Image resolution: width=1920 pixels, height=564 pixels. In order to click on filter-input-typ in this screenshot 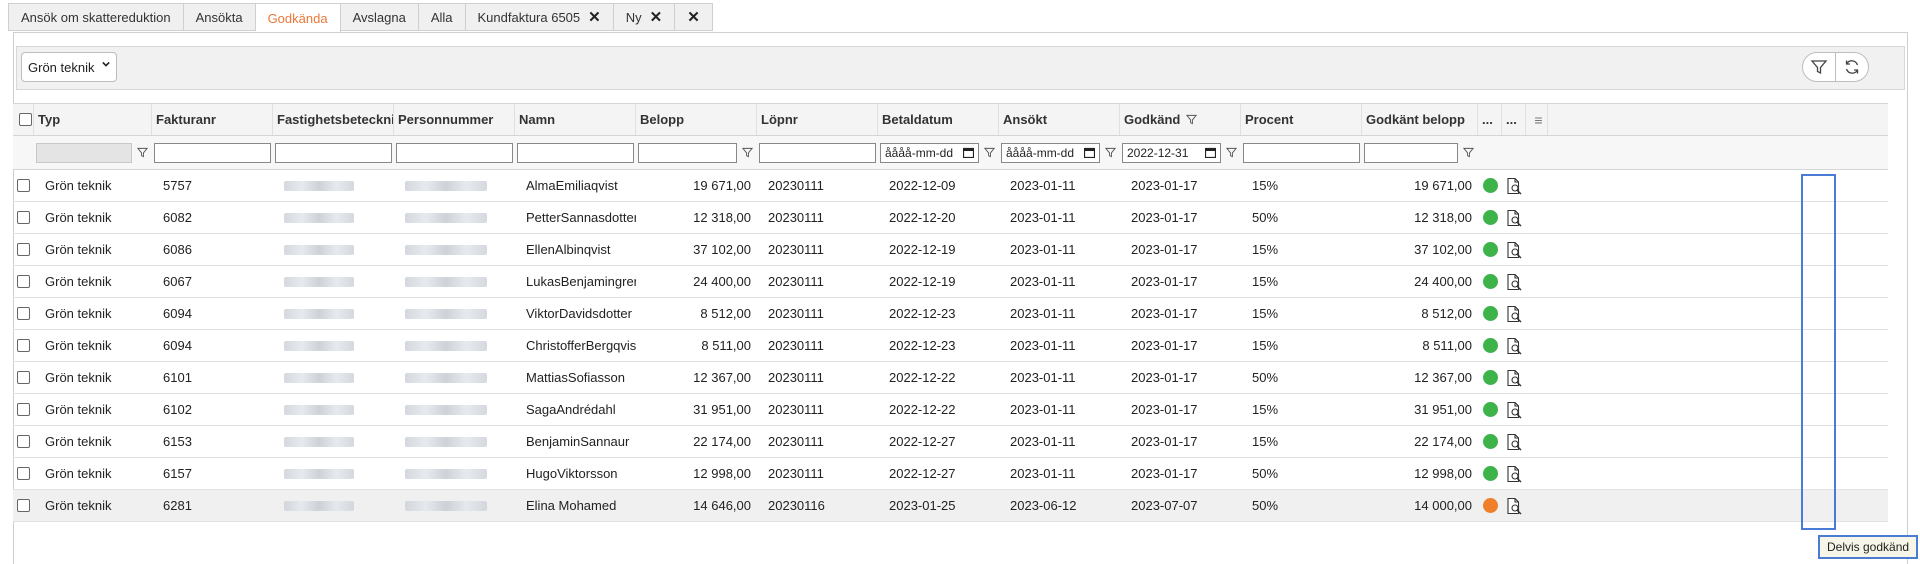, I will do `click(84, 152)`.